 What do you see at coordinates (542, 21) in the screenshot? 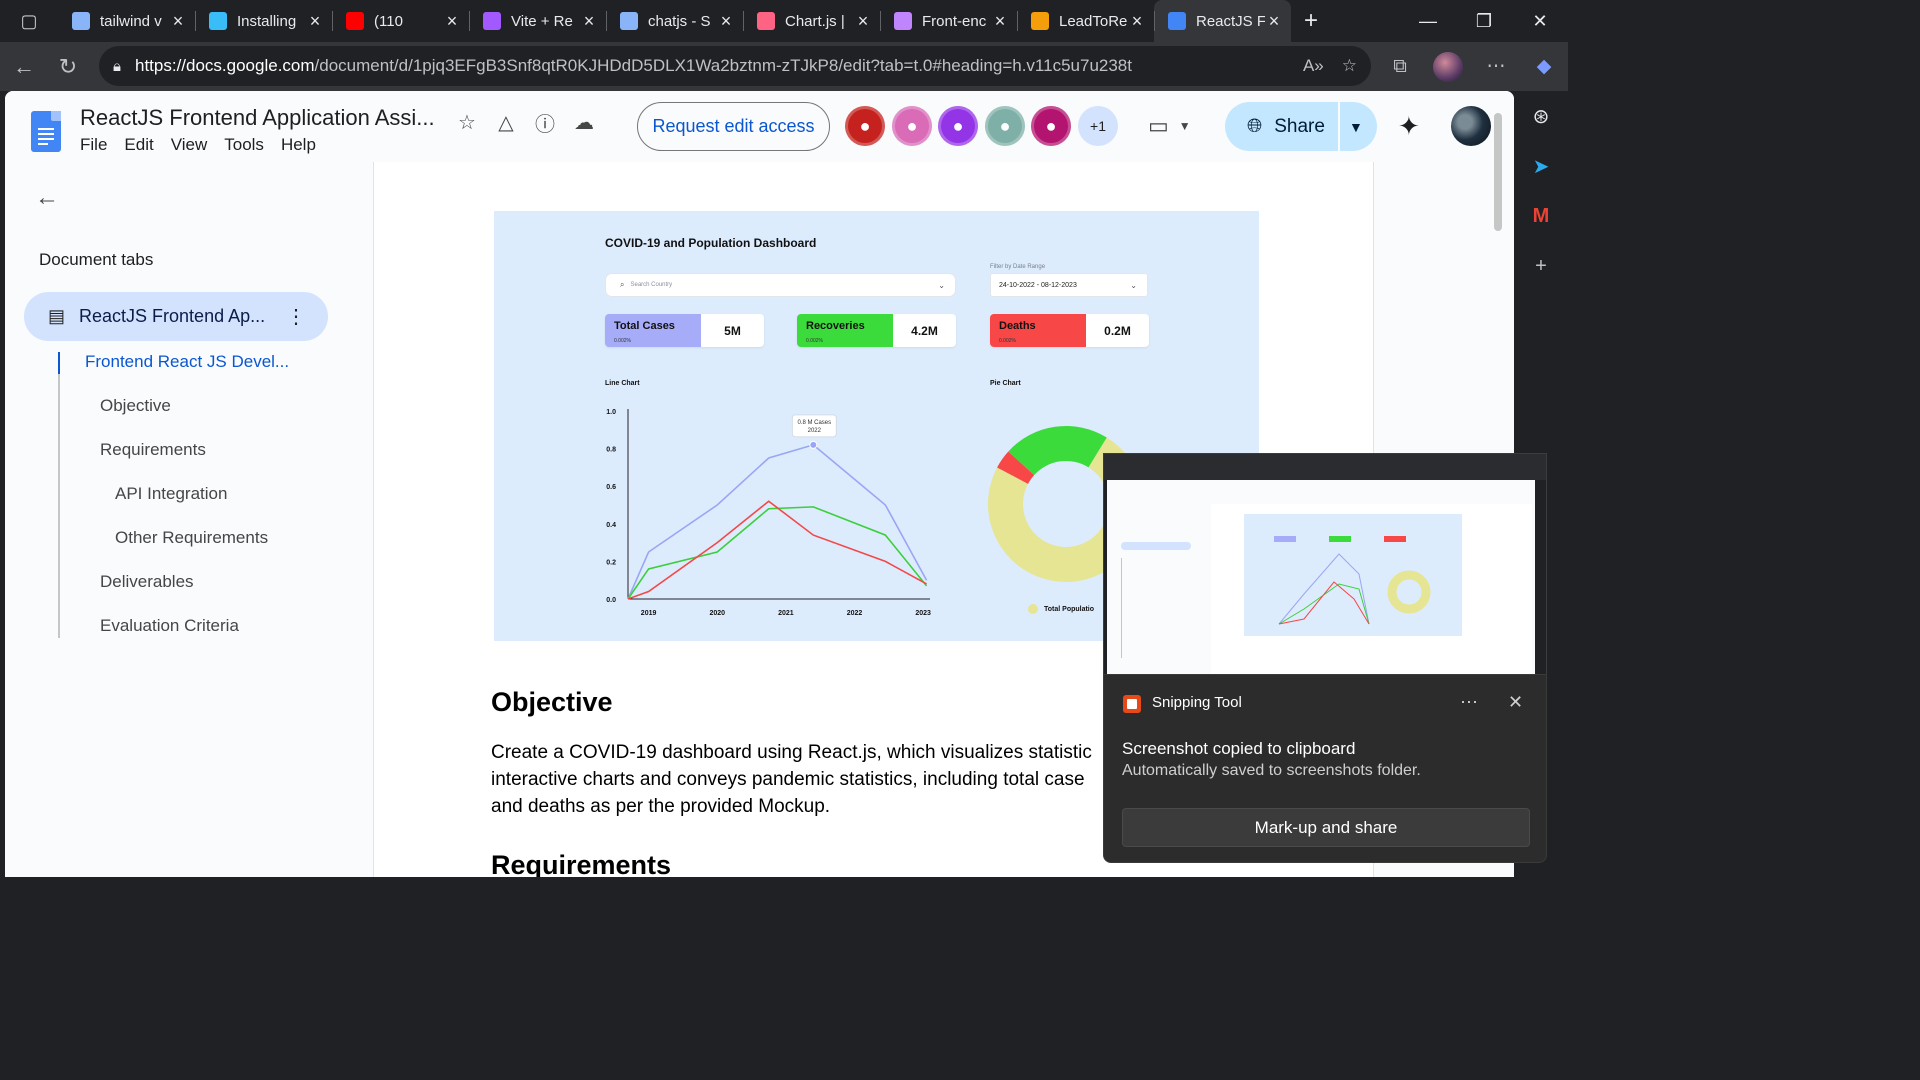
I see `tab-title: Vite + Re` at bounding box center [542, 21].